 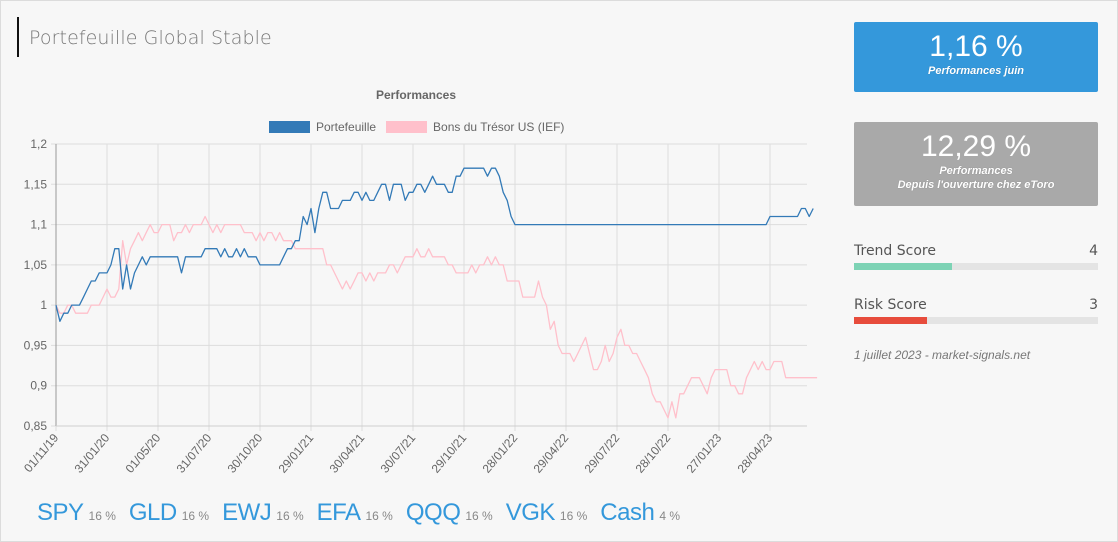 I want to click on risk-score-fill, so click(x=891, y=320).